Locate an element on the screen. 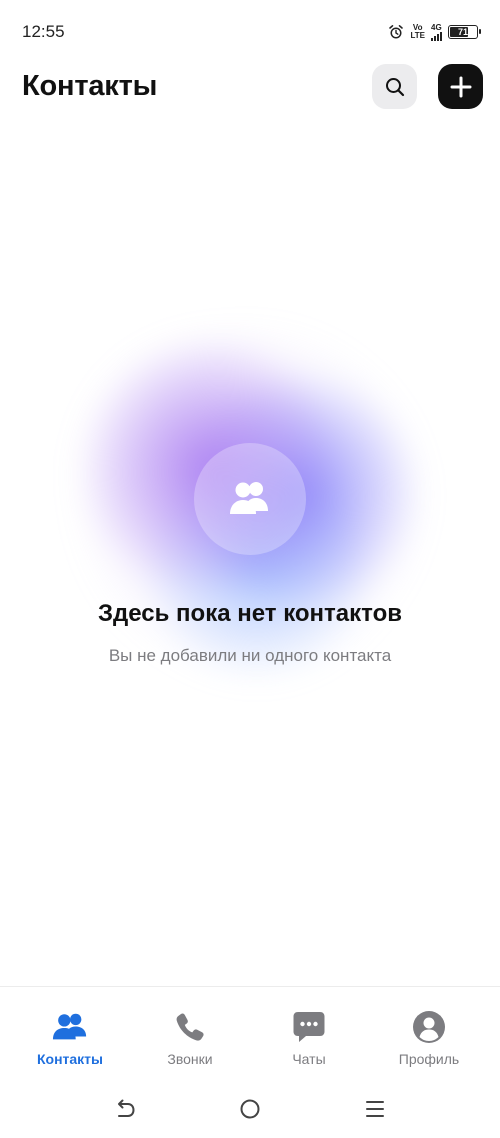  status-bar: 12:55 Vo LTE 4G 71 is located at coordinates (250, 31).